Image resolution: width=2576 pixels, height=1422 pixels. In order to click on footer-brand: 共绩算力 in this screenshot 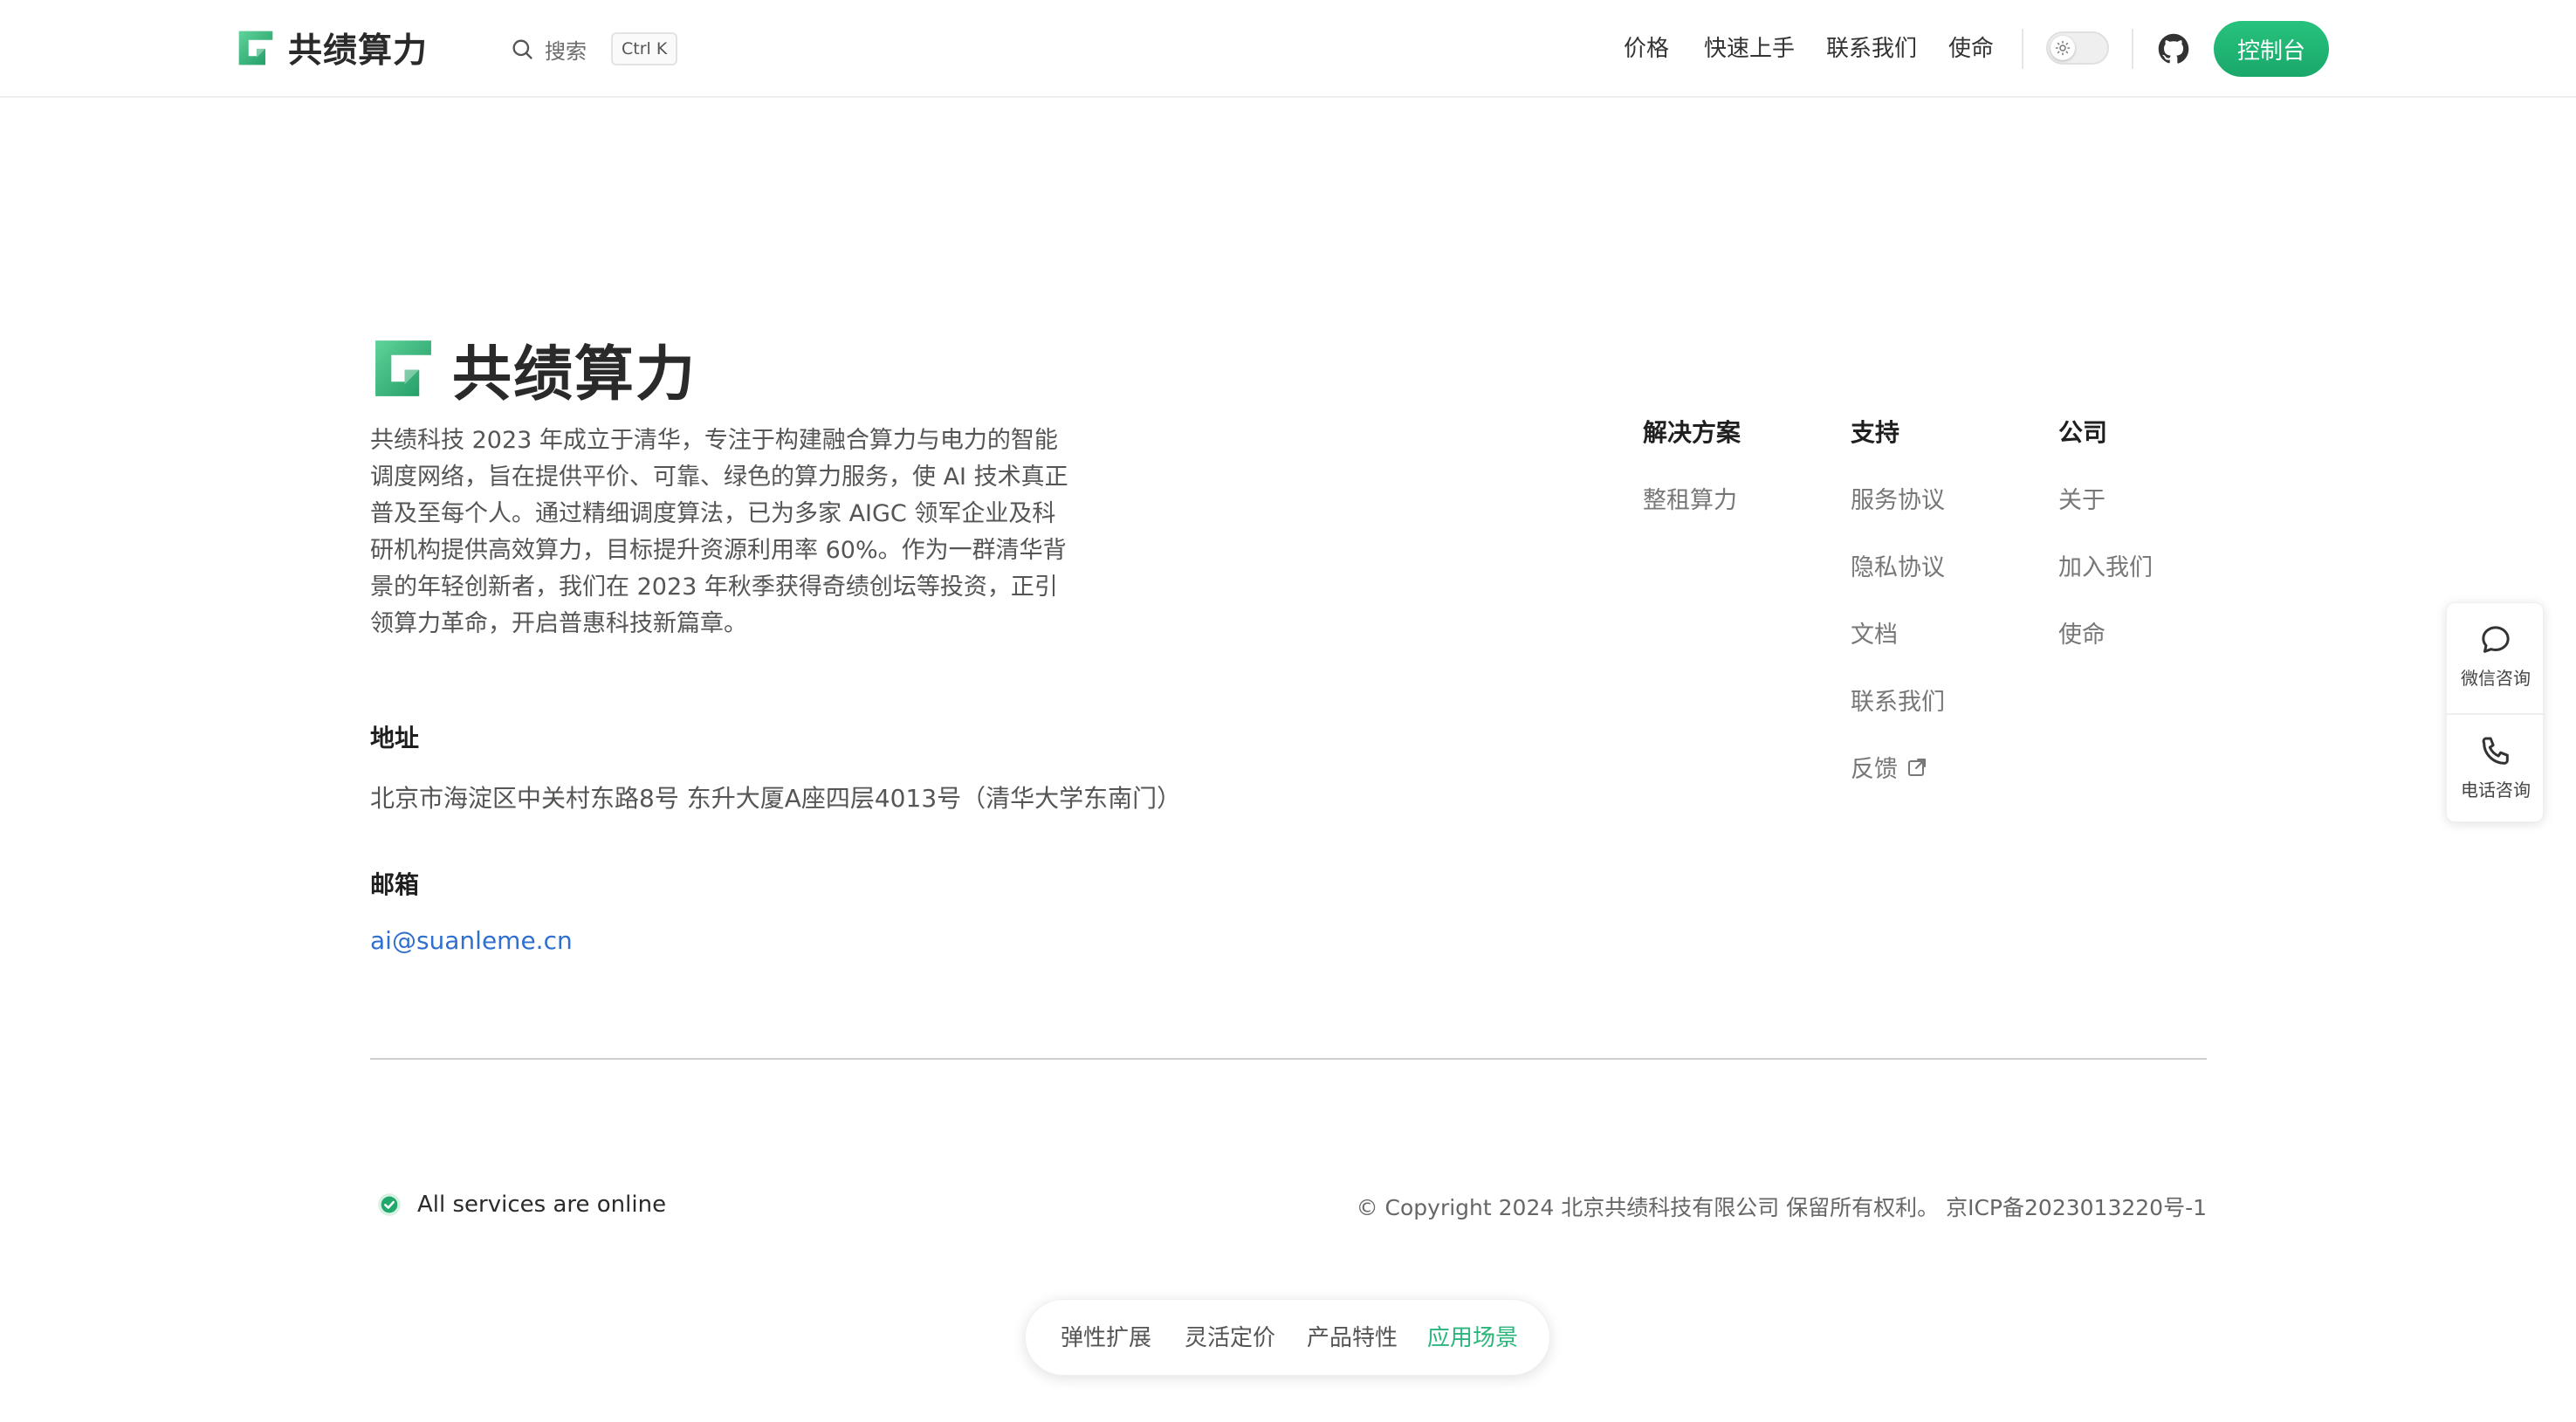, I will do `click(533, 372)`.